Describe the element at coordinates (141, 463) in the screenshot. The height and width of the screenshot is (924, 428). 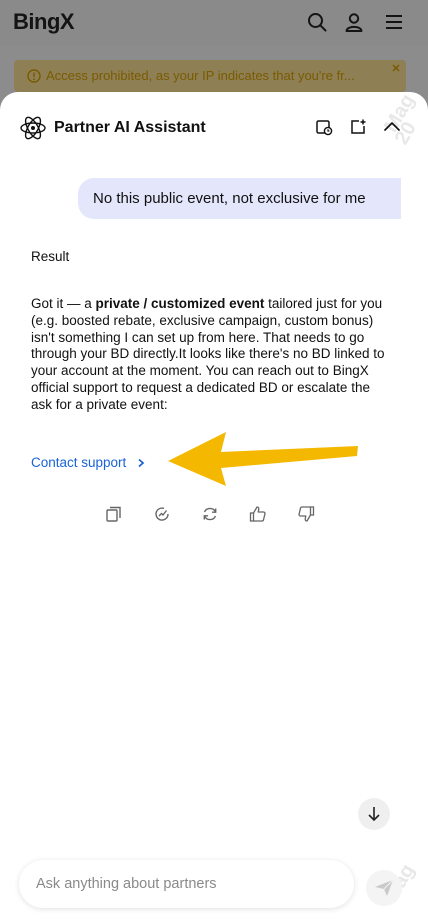
I see `chevron-right-icon` at that location.